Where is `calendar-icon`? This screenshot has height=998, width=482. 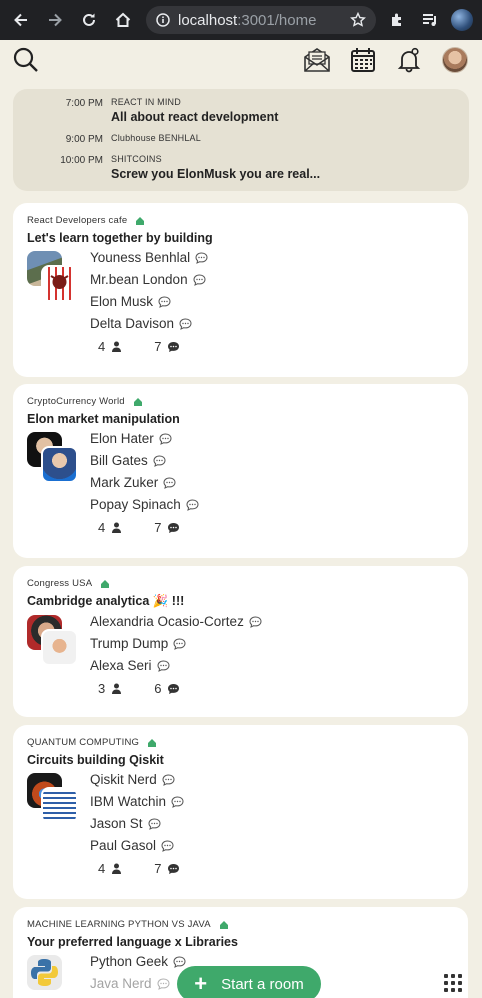
calendar-icon is located at coordinates (363, 60).